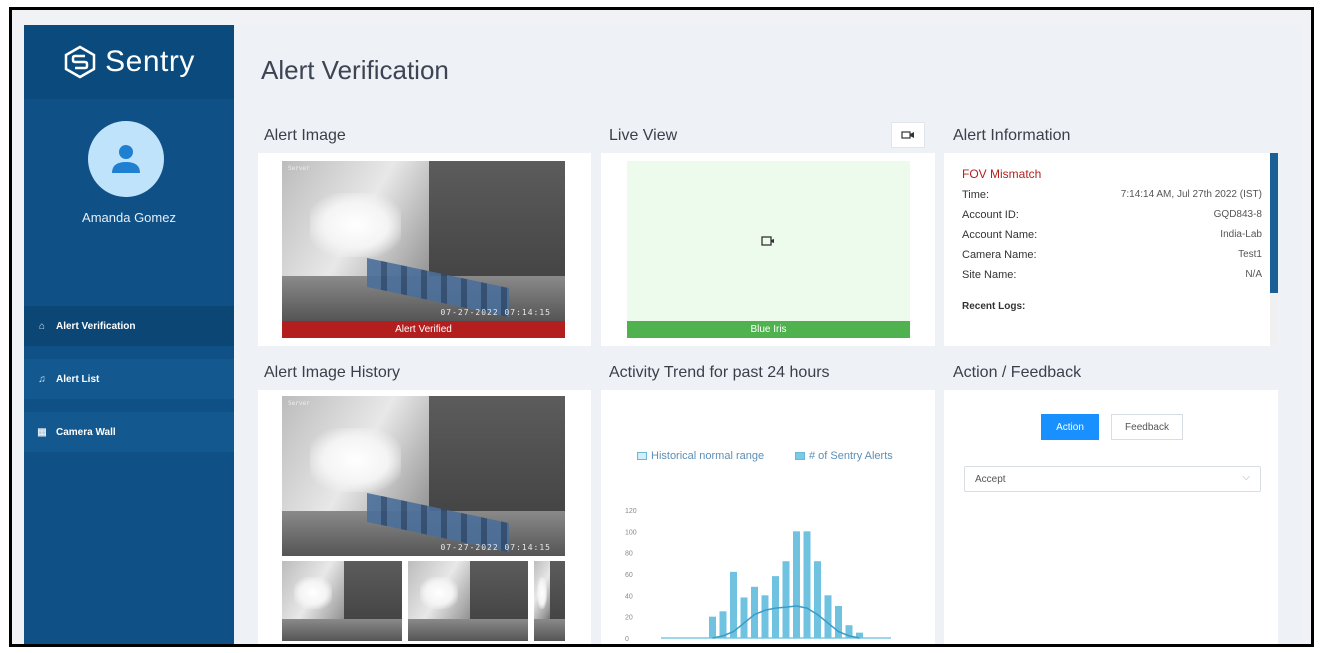 Image resolution: width=1322 pixels, height=653 pixels. I want to click on alert-type: FOV Mismatch, so click(1002, 174).